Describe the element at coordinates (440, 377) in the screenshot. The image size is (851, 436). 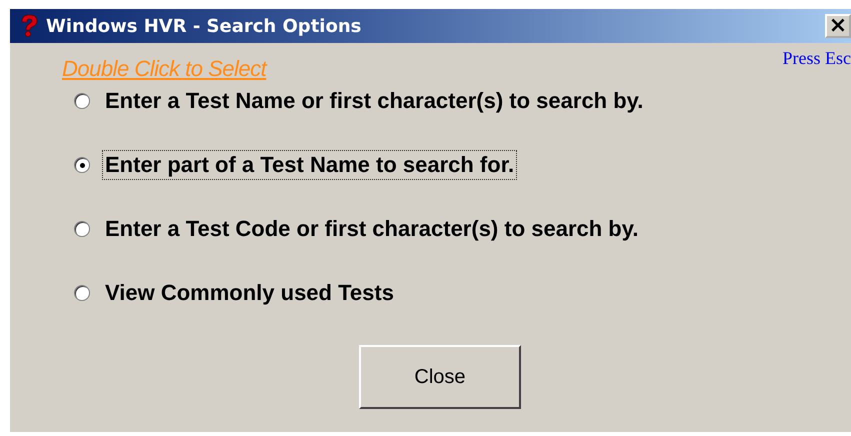
I see `close-dialog-button: Close` at that location.